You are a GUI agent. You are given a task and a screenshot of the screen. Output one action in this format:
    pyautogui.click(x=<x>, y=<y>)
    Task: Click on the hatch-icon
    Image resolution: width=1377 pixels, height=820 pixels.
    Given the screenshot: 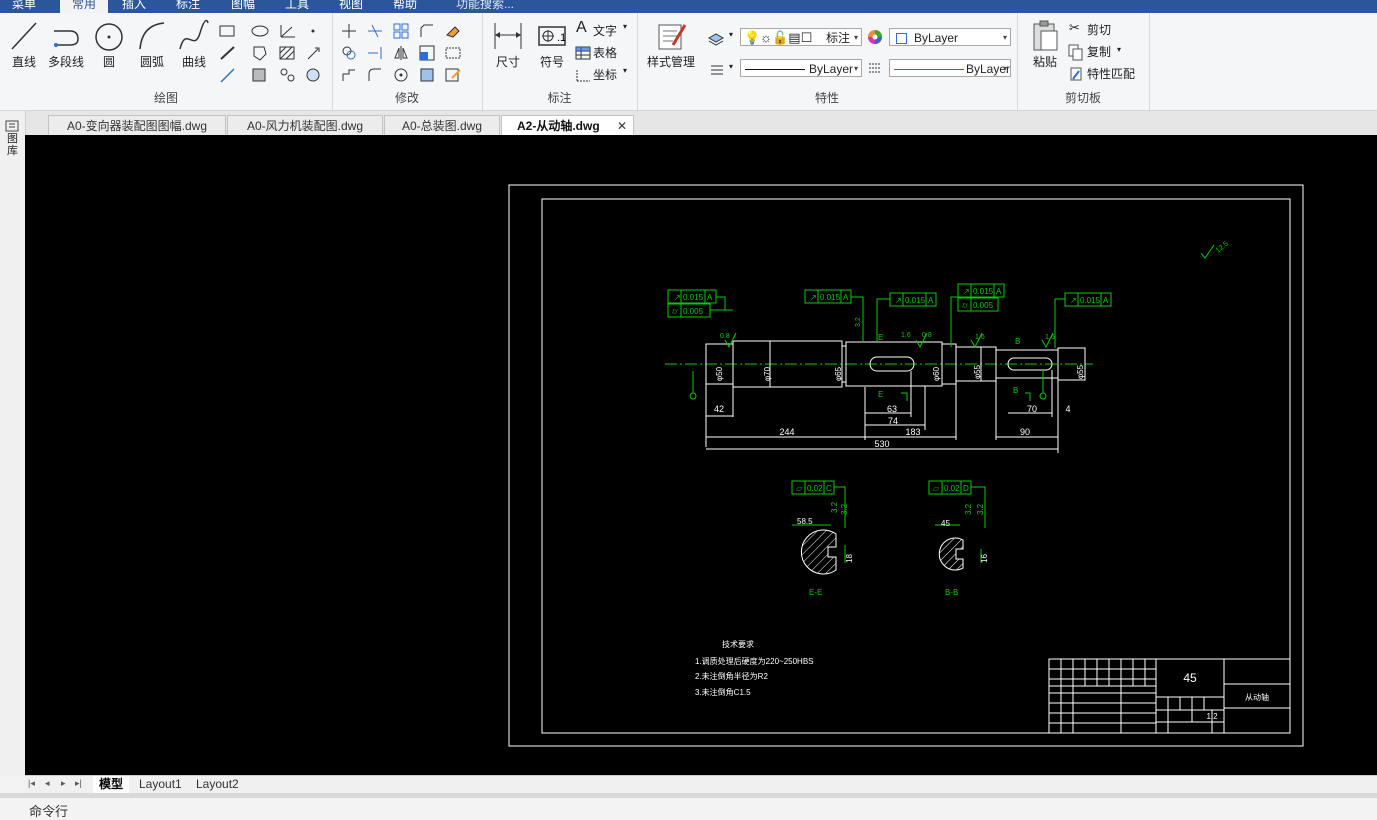 What is the action you would take?
    pyautogui.click(x=288, y=53)
    